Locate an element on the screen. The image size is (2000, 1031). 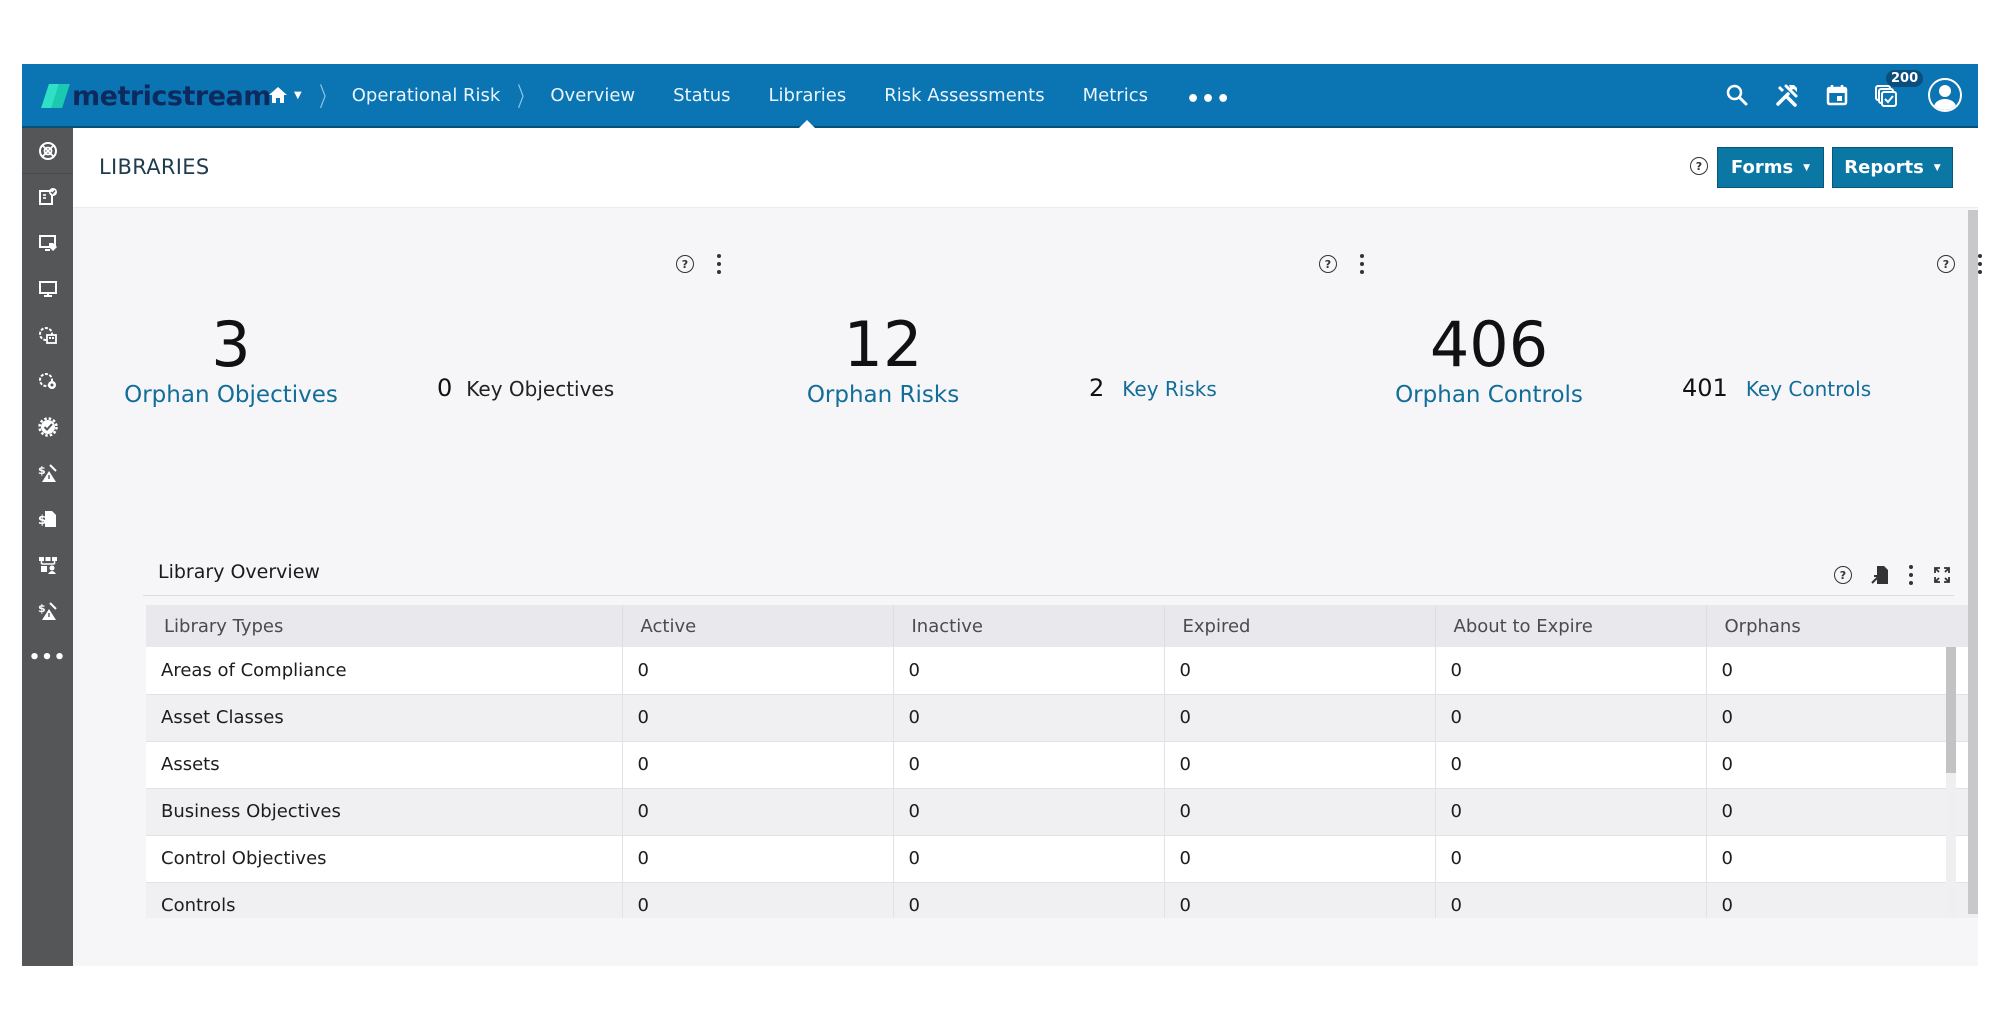
table-scrollbar-thumb is located at coordinates (1951, 710).